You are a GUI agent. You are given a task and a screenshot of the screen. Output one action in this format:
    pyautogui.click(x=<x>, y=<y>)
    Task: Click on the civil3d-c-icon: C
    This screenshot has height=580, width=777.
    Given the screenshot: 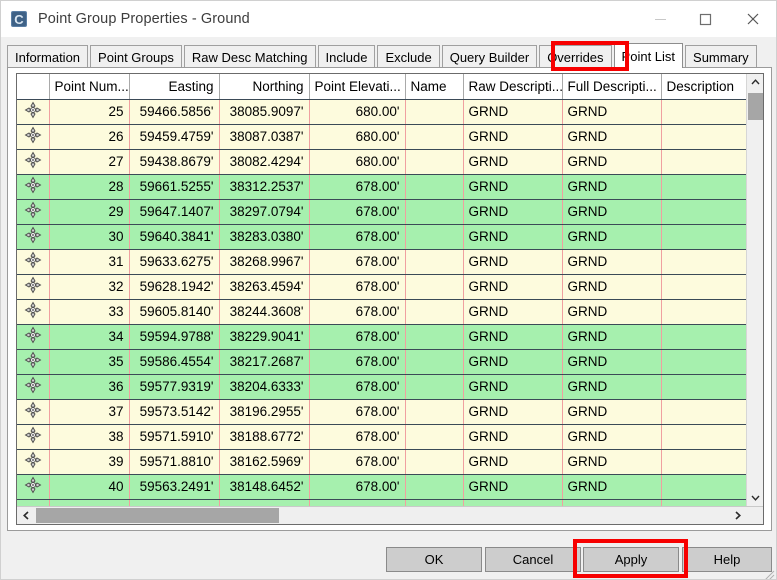 What is the action you would take?
    pyautogui.click(x=19, y=19)
    